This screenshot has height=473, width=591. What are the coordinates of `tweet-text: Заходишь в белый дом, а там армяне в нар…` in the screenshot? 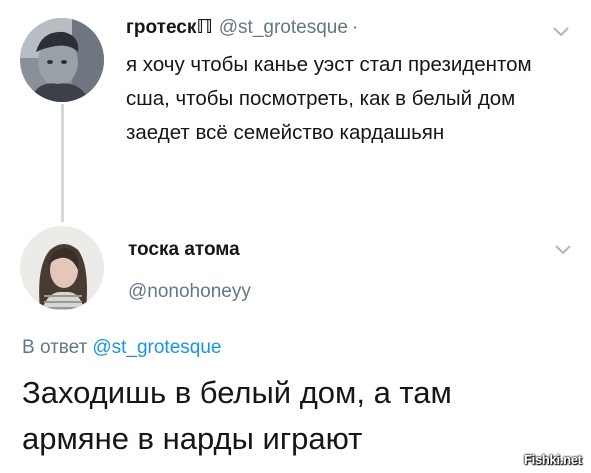 It's located at (237, 415).